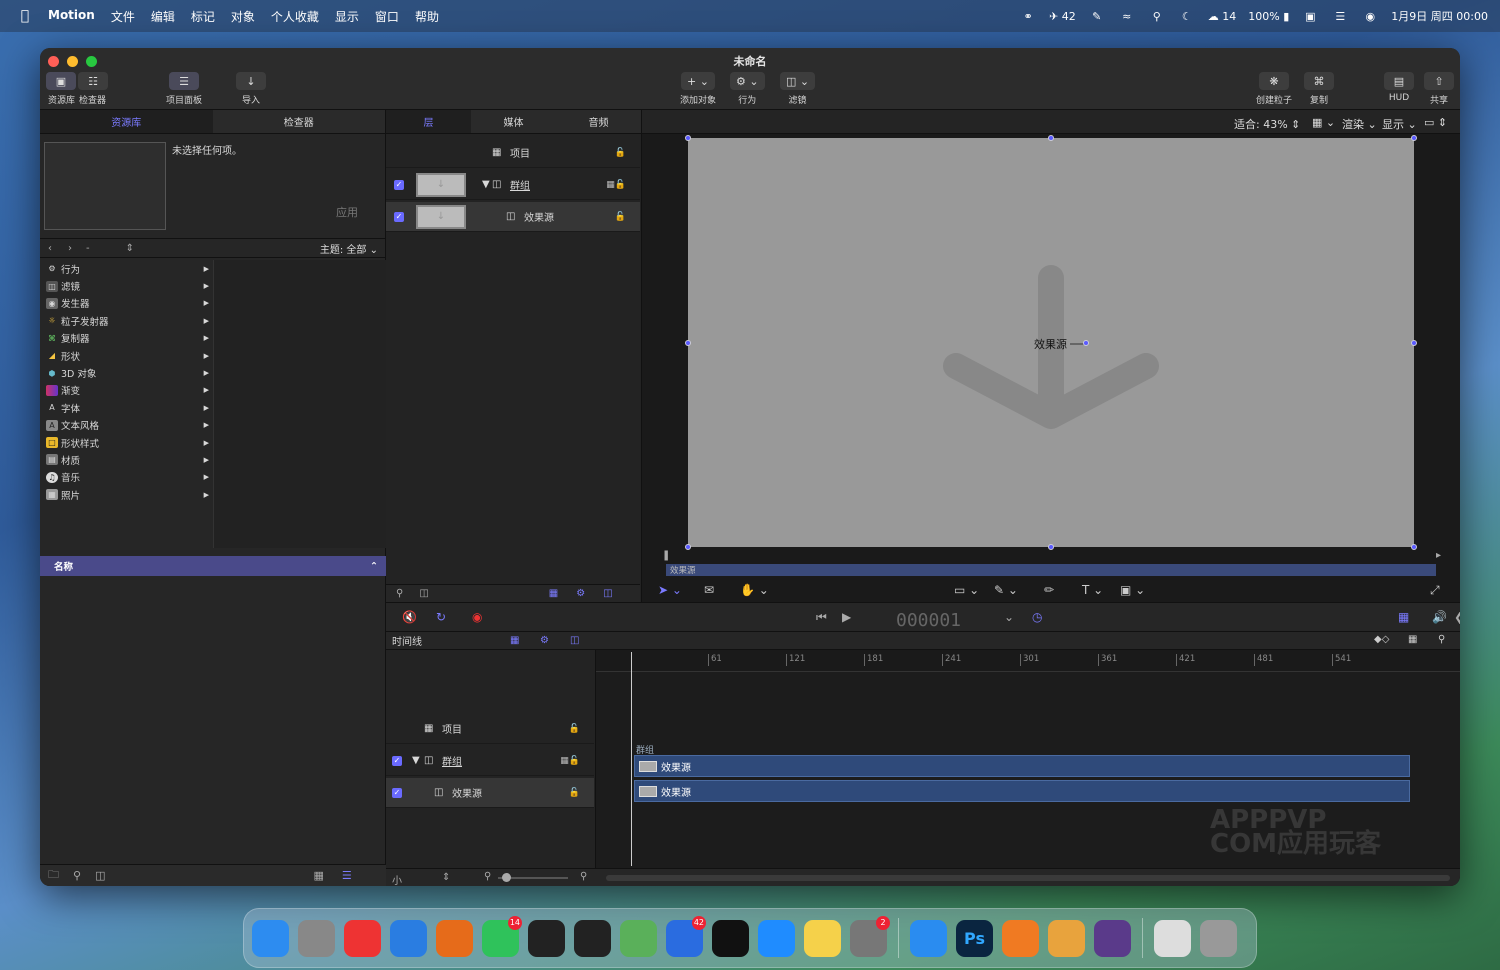 This screenshot has width=1500, height=970. What do you see at coordinates (1441, 639) in the screenshot?
I see `zoom-icon: ⚲` at bounding box center [1441, 639].